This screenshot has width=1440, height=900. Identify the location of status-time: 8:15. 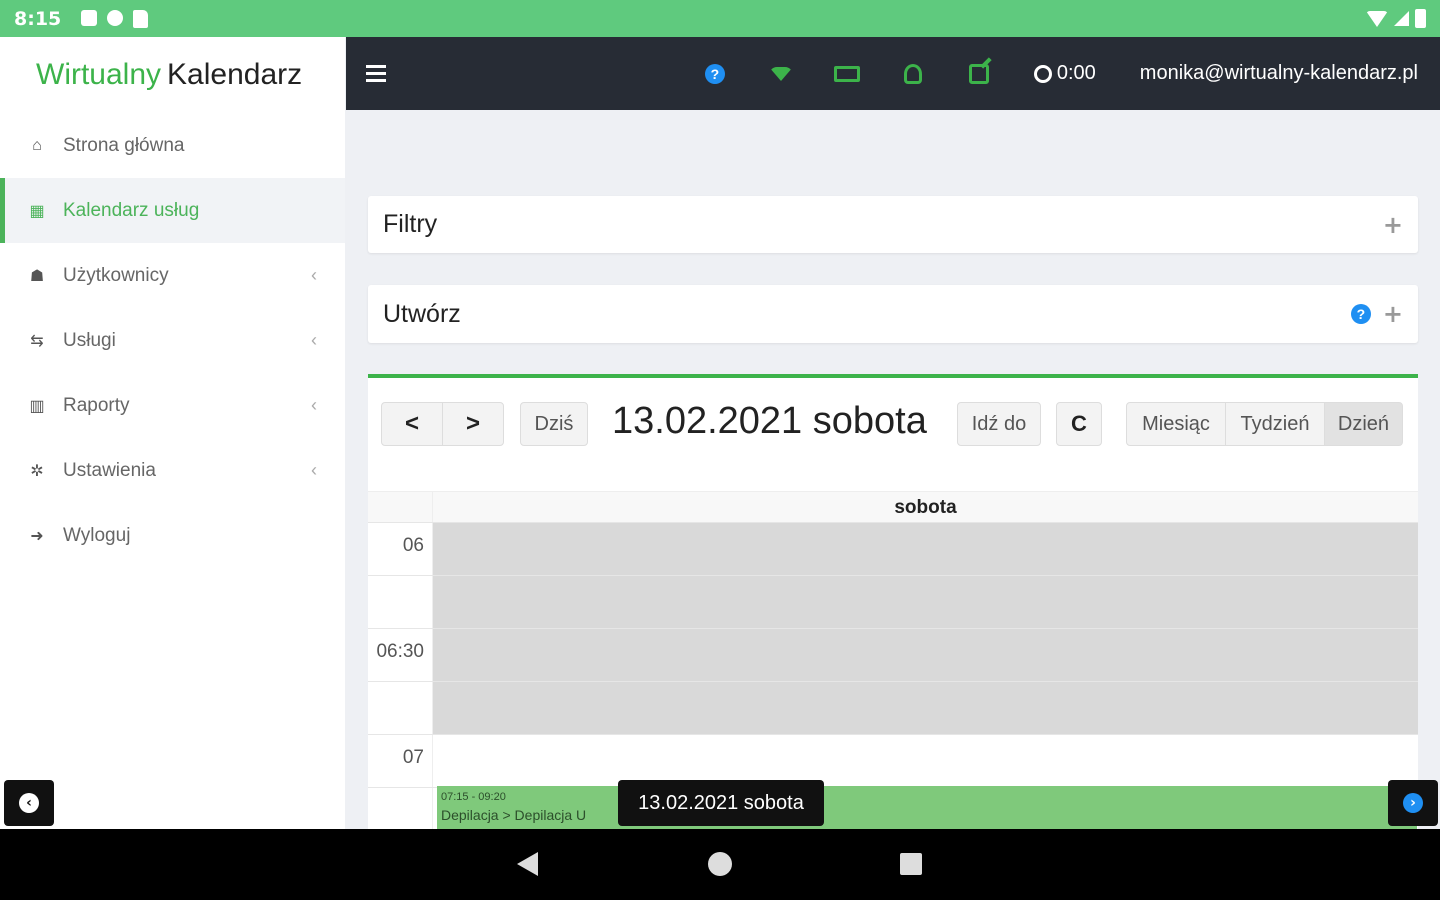
(38, 18).